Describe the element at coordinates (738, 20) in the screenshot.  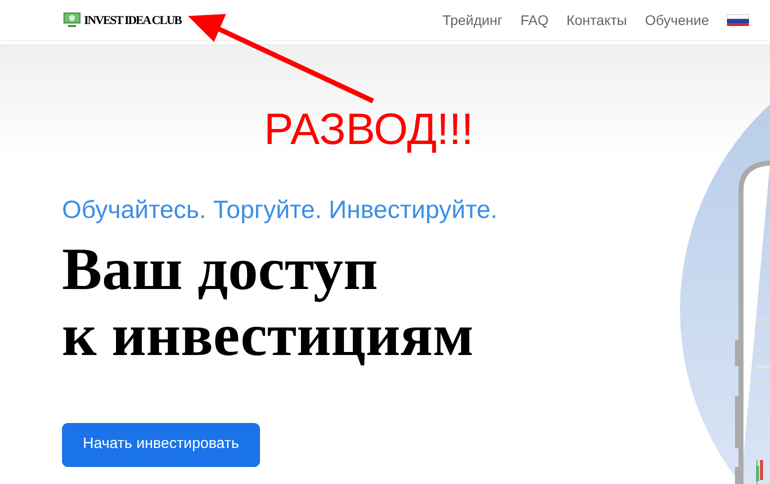
I see `flag-icon` at that location.